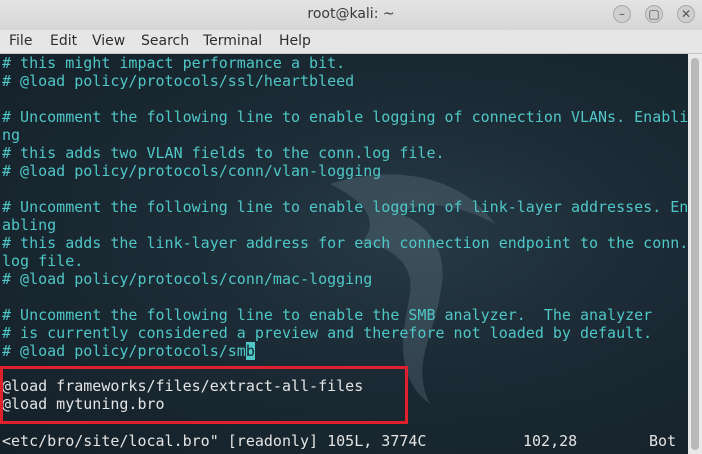 The height and width of the screenshot is (454, 702). Describe the element at coordinates (20, 41) in the screenshot. I see `menu-file: File` at that location.